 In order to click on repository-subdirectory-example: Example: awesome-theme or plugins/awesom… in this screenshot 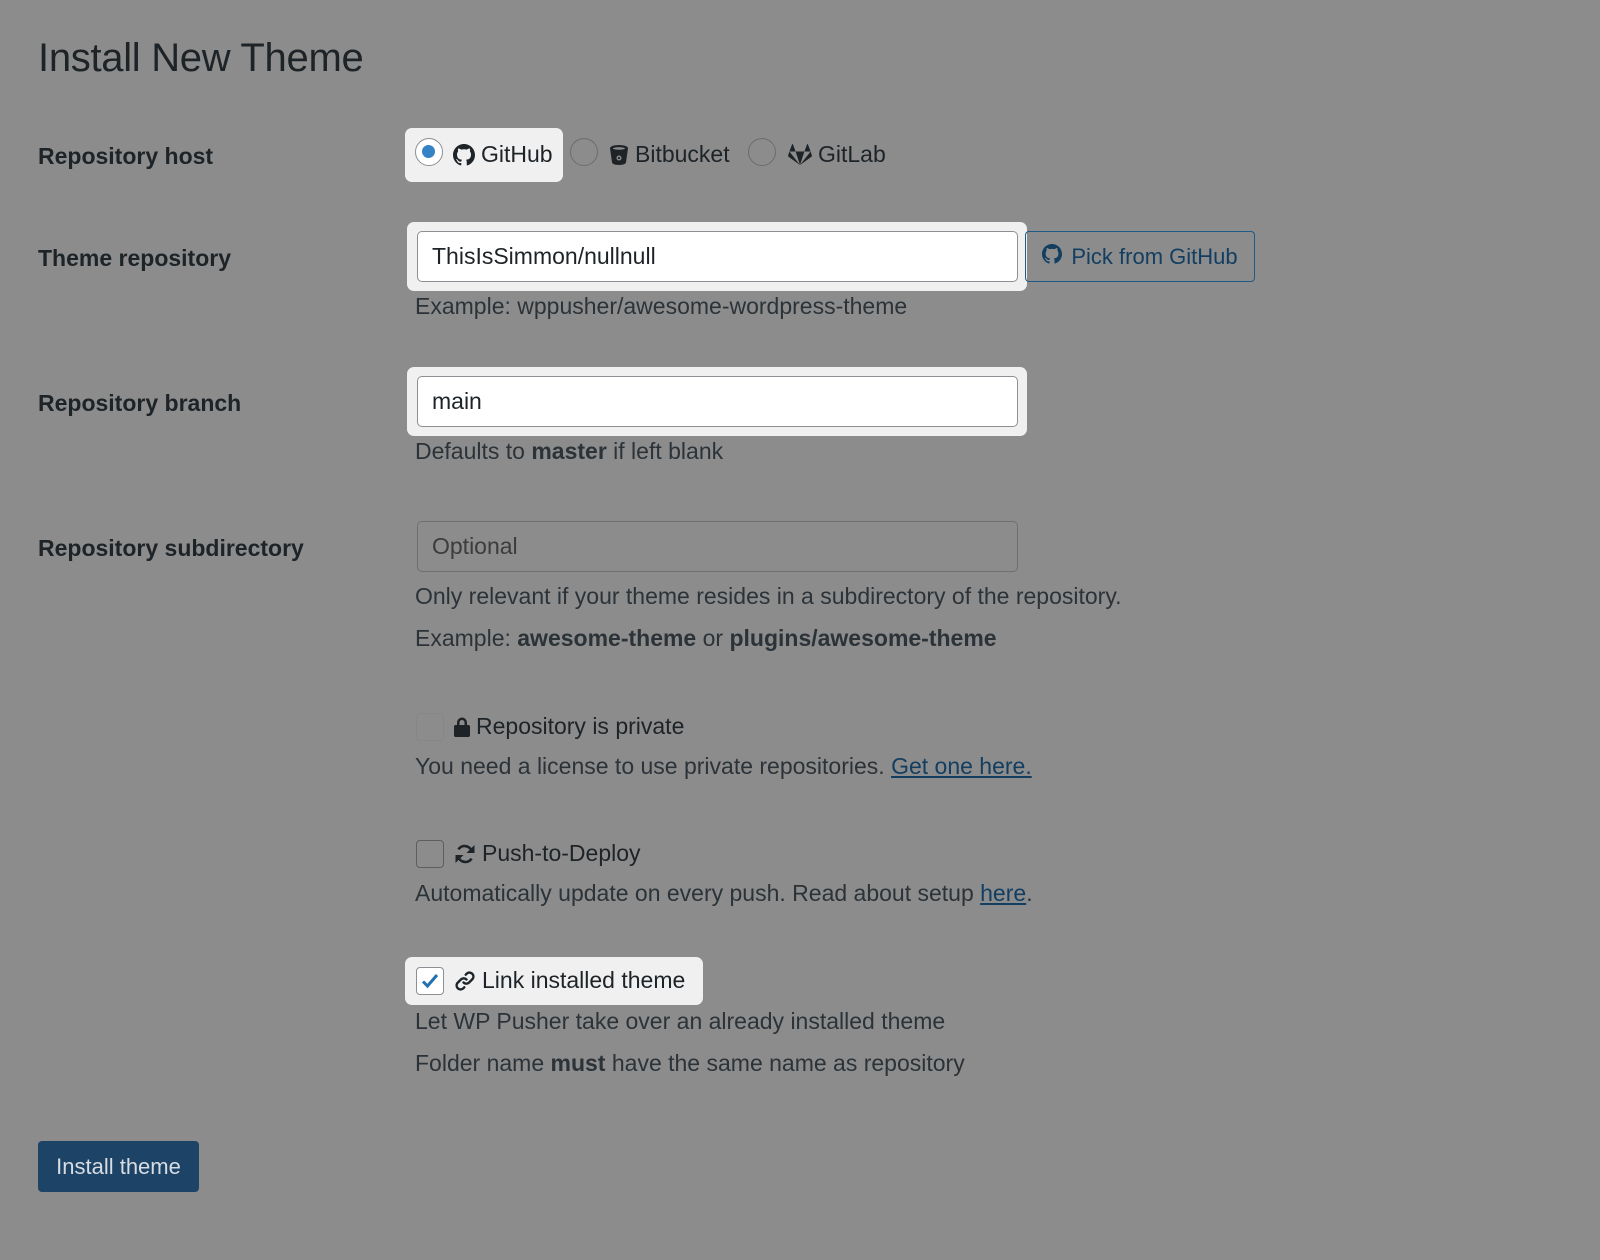, I will do `click(706, 638)`.